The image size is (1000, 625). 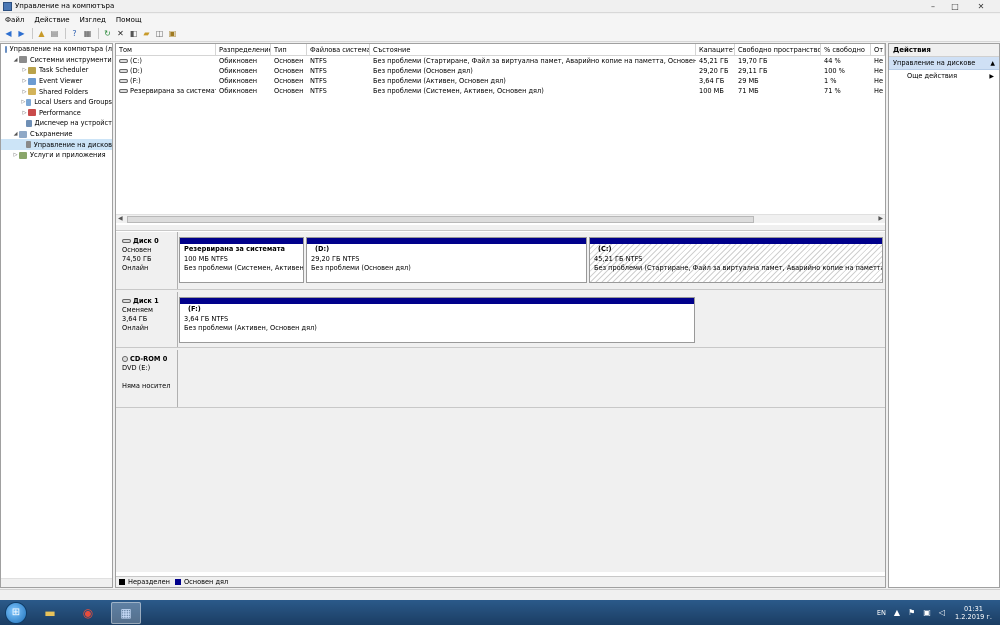 I want to click on disk-1-name: Диск 1, so click(x=146, y=301).